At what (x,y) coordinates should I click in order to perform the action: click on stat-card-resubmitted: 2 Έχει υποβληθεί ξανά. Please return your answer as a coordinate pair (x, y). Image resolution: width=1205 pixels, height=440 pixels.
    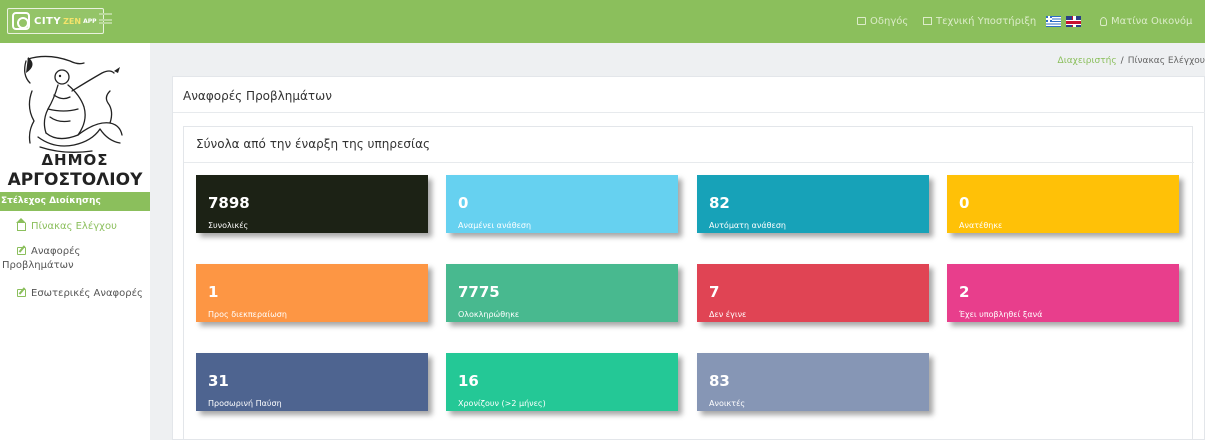
    Looking at the image, I should click on (1063, 293).